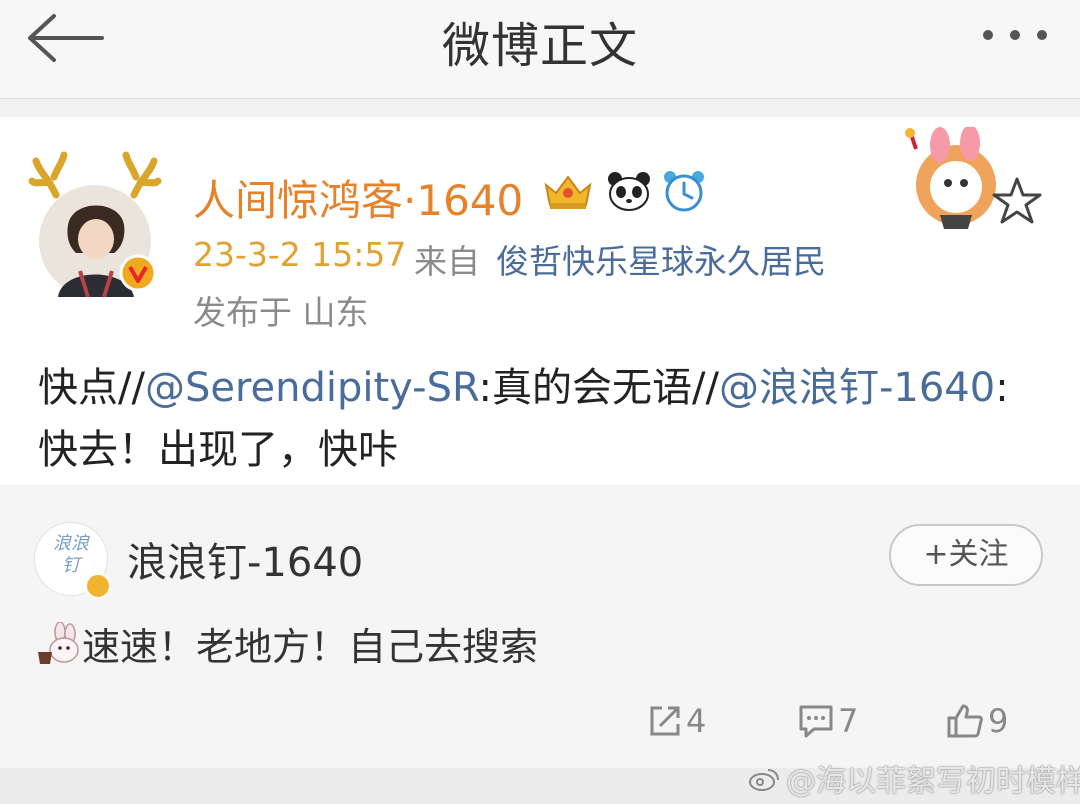  I want to click on comment-count: 7, so click(848, 721).